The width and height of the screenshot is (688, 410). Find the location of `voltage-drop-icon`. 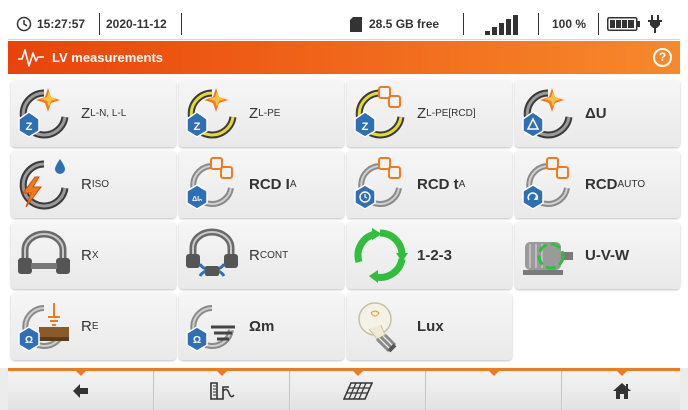

voltage-drop-icon is located at coordinates (547, 113).